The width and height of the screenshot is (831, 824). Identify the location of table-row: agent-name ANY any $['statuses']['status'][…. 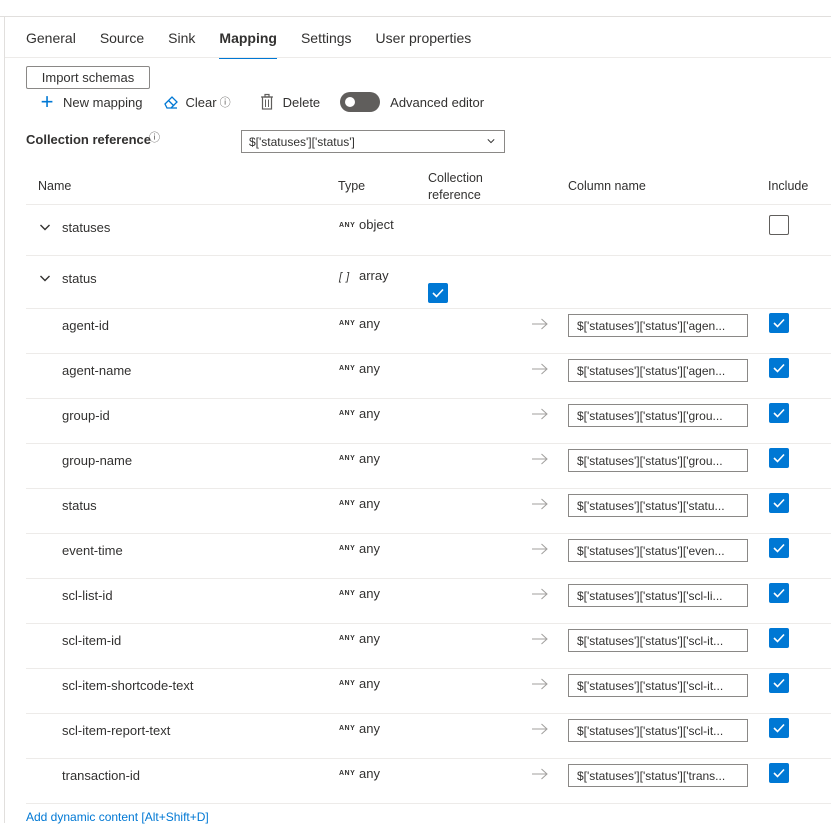
(428, 376).